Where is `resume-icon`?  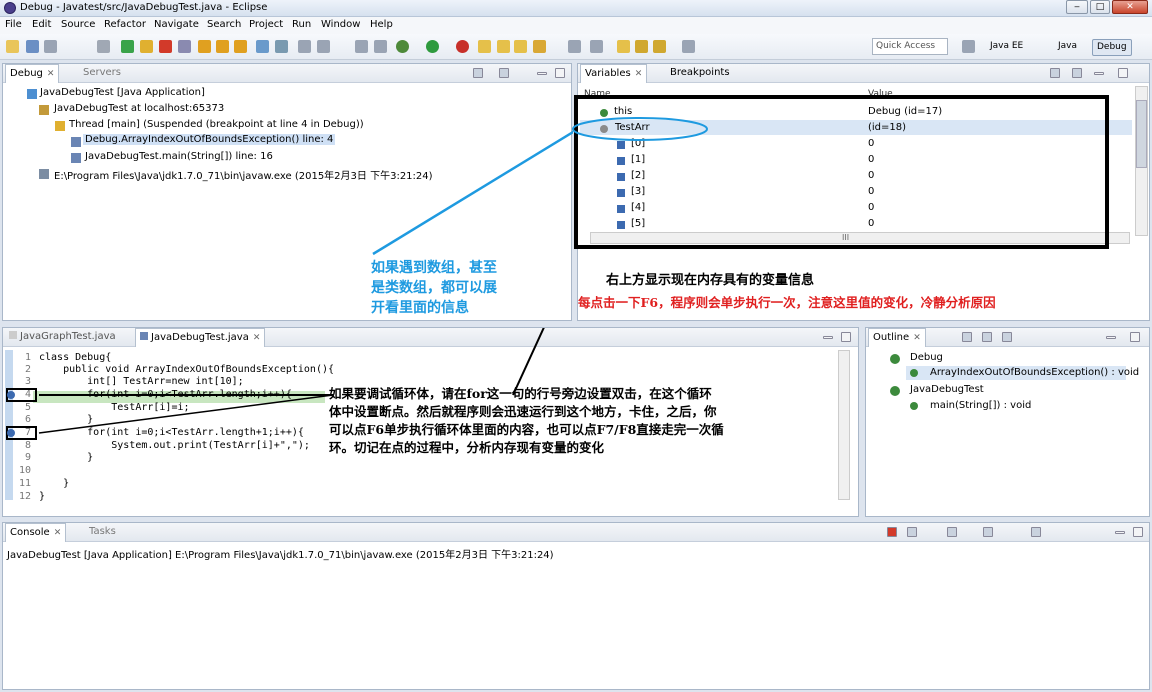
resume-icon is located at coordinates (127, 46).